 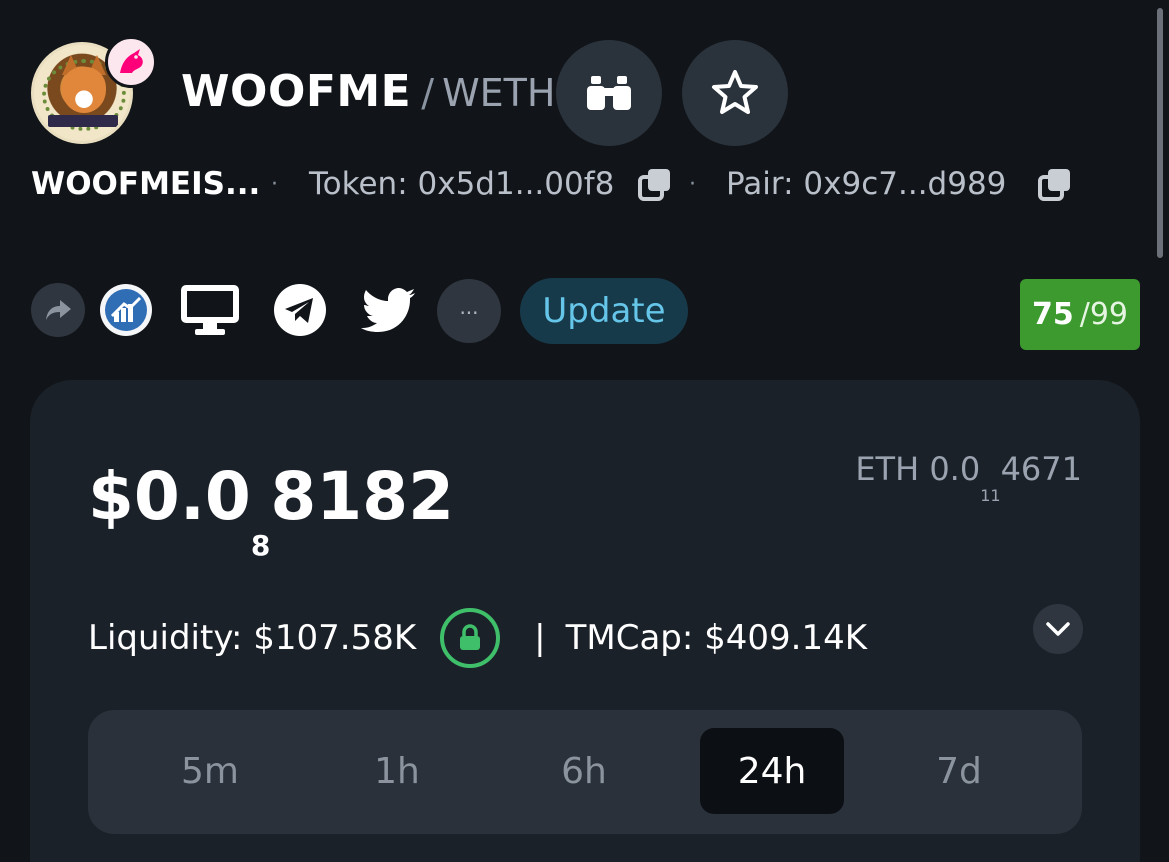 I want to click on base-symbol: WOOFME, so click(x=296, y=91).